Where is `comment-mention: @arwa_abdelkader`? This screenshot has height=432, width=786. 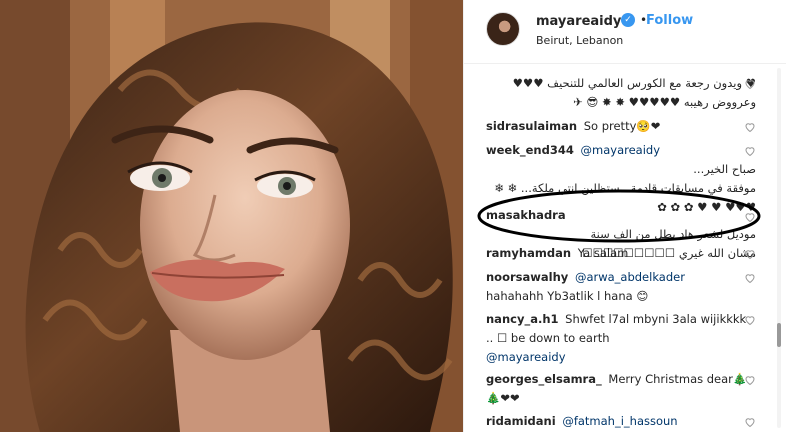
comment-mention: @arwa_abdelkader is located at coordinates (630, 277).